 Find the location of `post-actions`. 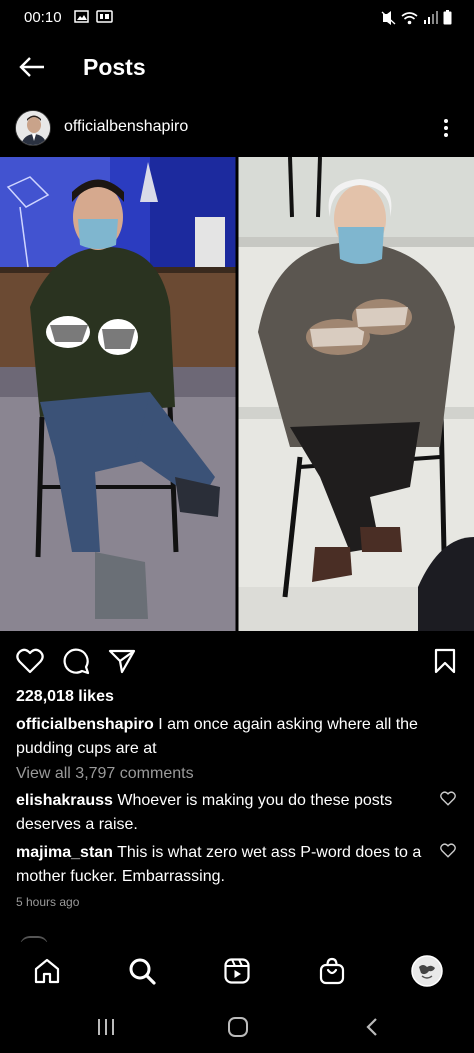

post-actions is located at coordinates (237, 660).